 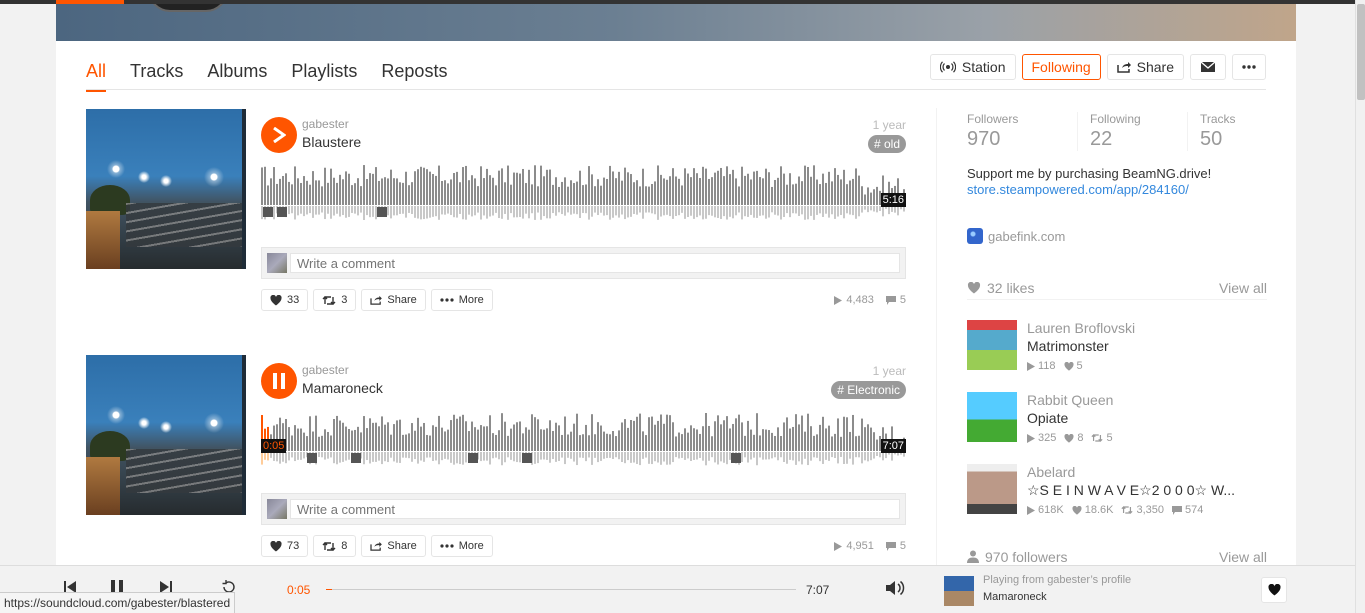 What do you see at coordinates (868, 390) in the screenshot?
I see `track-tag: # Electronic` at bounding box center [868, 390].